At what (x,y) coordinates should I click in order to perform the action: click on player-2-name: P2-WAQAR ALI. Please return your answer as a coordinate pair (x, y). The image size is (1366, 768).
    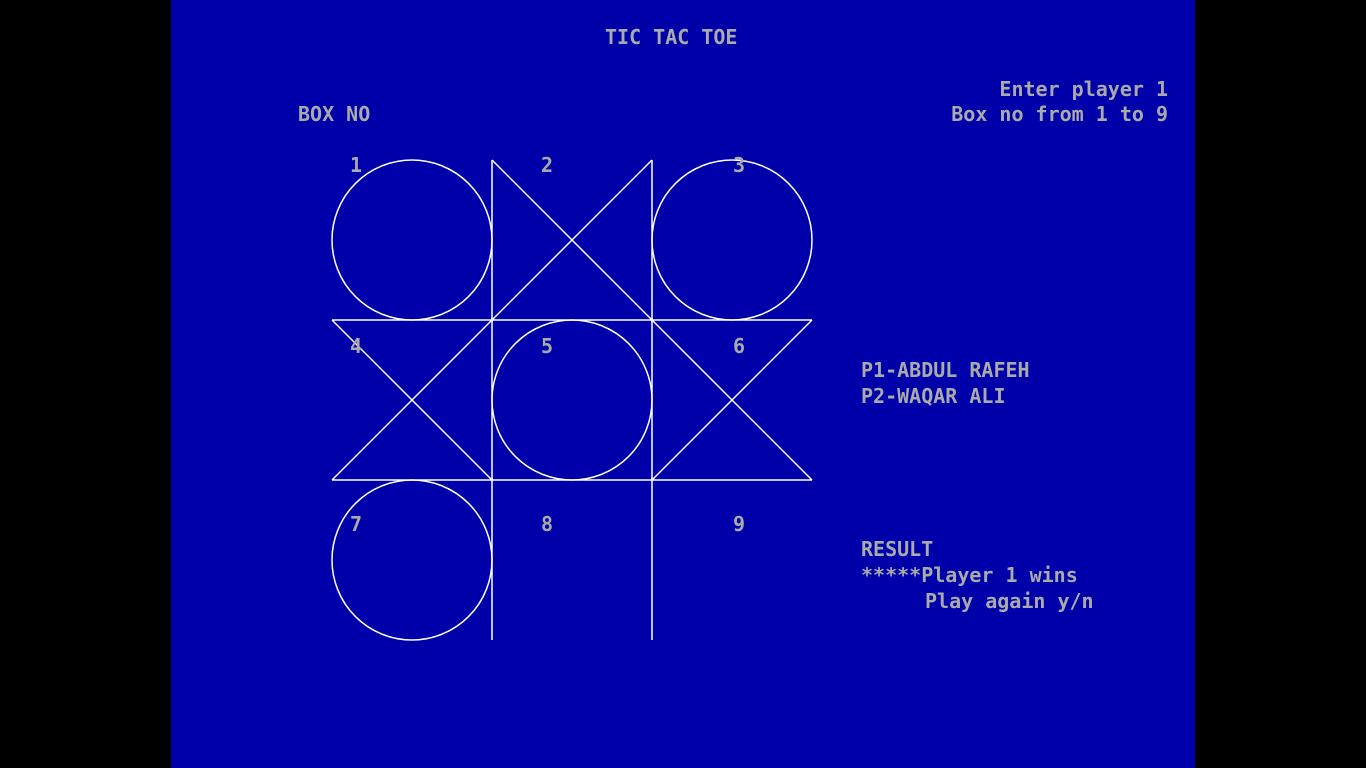
    Looking at the image, I should click on (933, 396).